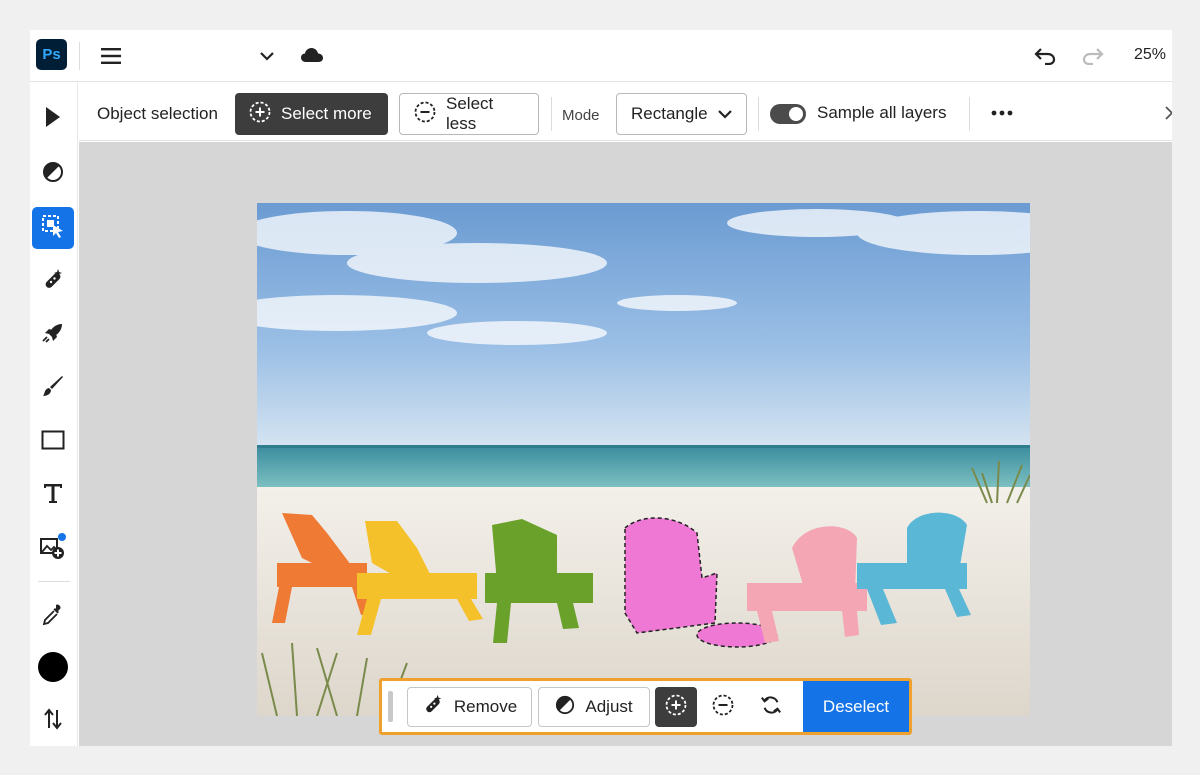 The image size is (1200, 775). I want to click on select-less-label: Select less, so click(470, 113).